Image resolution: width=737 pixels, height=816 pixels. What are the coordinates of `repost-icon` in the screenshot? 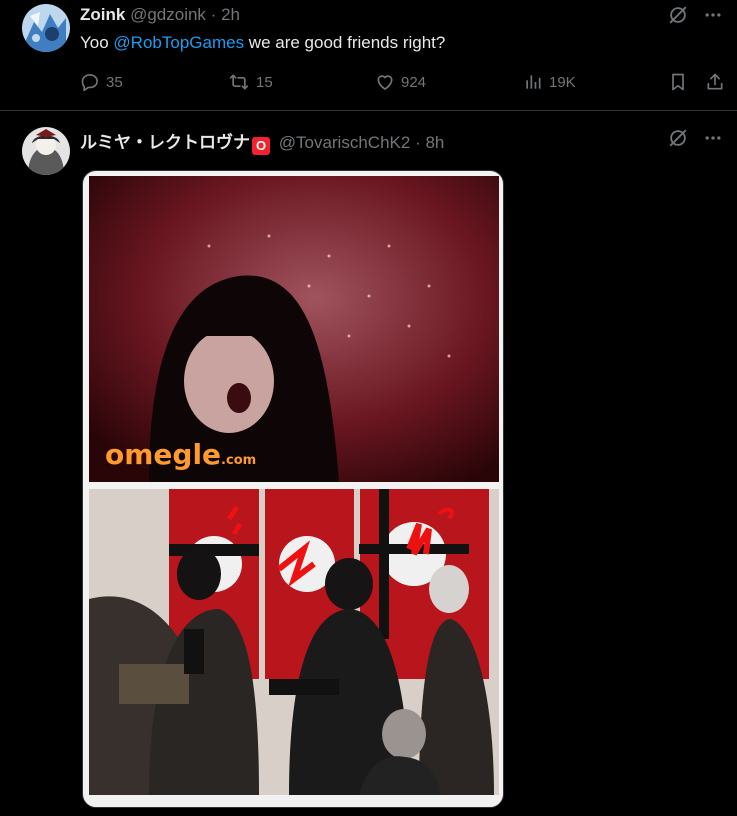 It's located at (239, 82).